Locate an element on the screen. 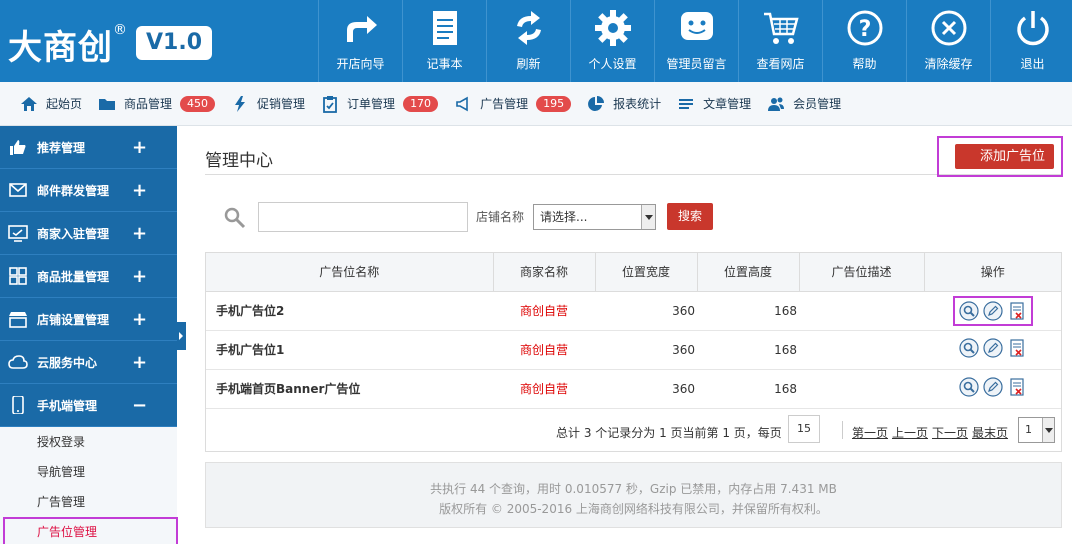  page-size-input: 15 is located at coordinates (804, 429).